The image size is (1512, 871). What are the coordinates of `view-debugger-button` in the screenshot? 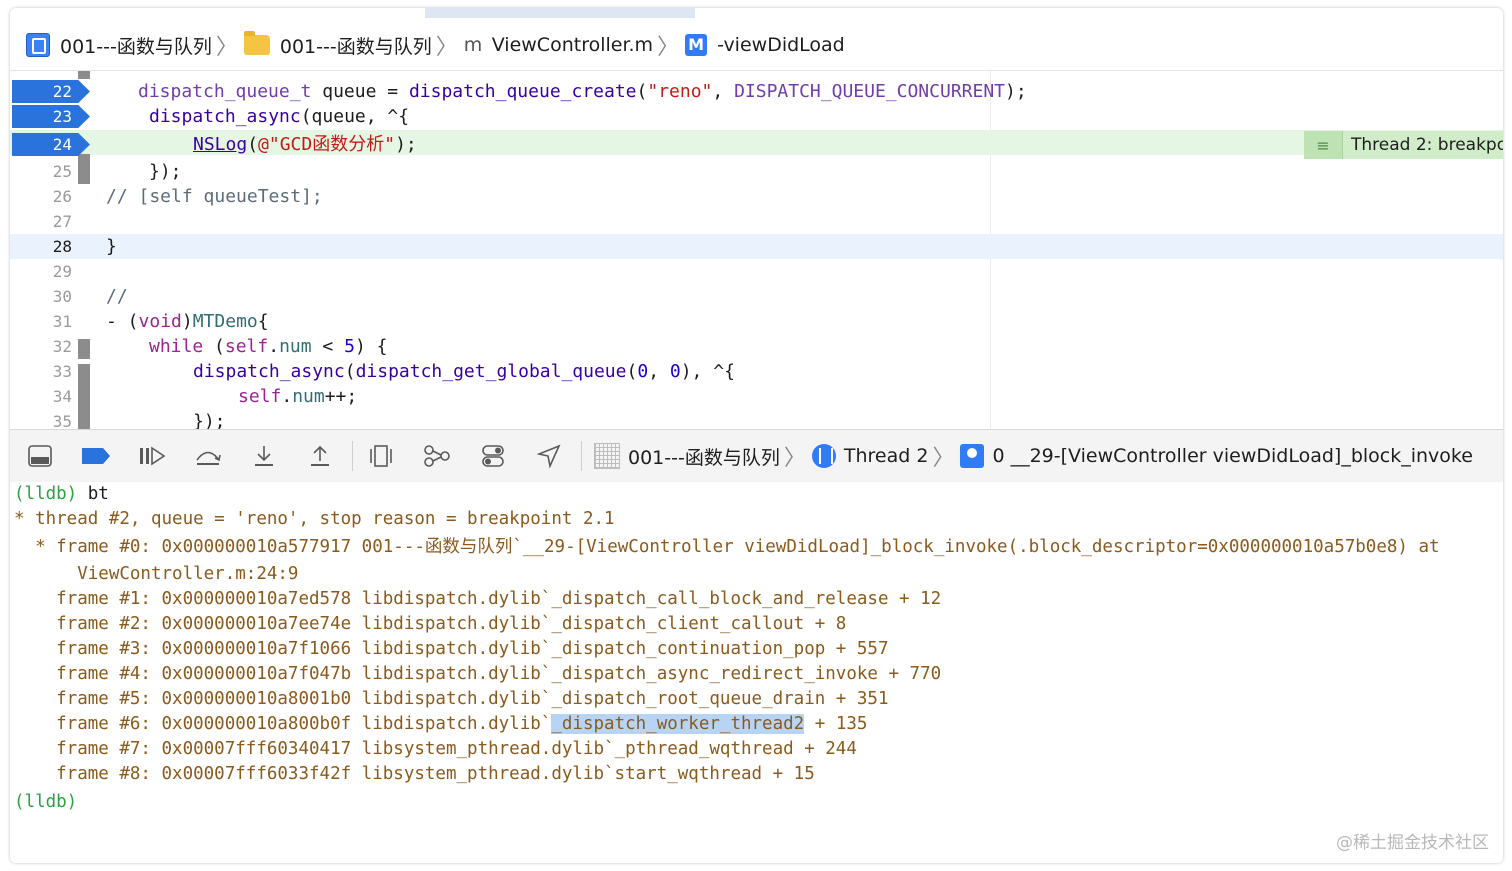 It's located at (381, 456).